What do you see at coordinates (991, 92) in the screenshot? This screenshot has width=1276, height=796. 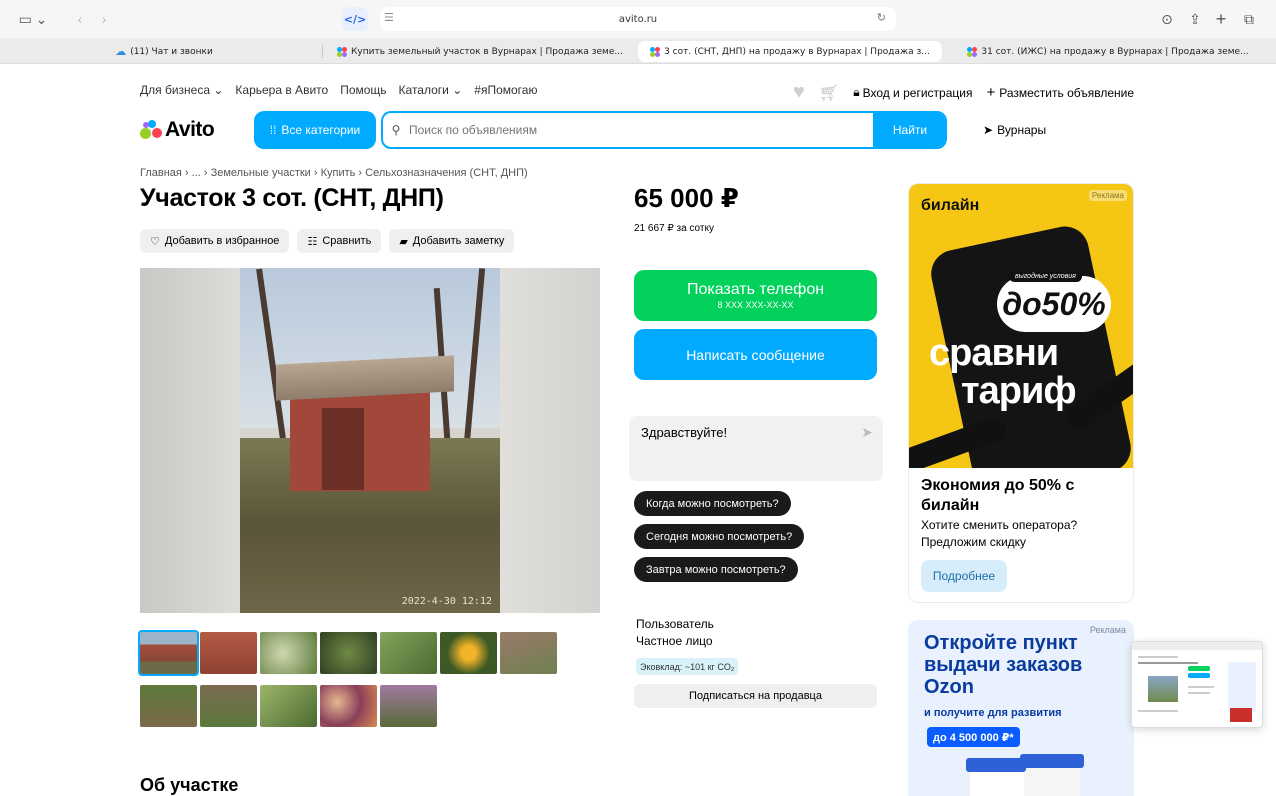 I see `plus-icon: +` at bounding box center [991, 92].